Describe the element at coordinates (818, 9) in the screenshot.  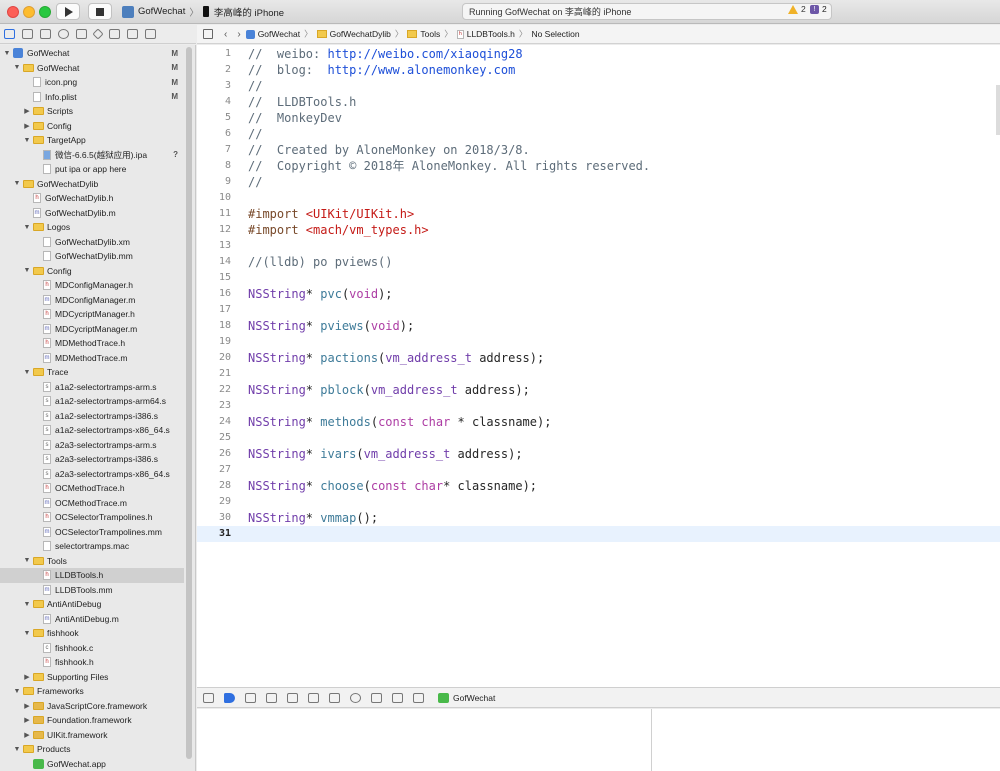
I see `issues-indicator: ! 2` at that location.